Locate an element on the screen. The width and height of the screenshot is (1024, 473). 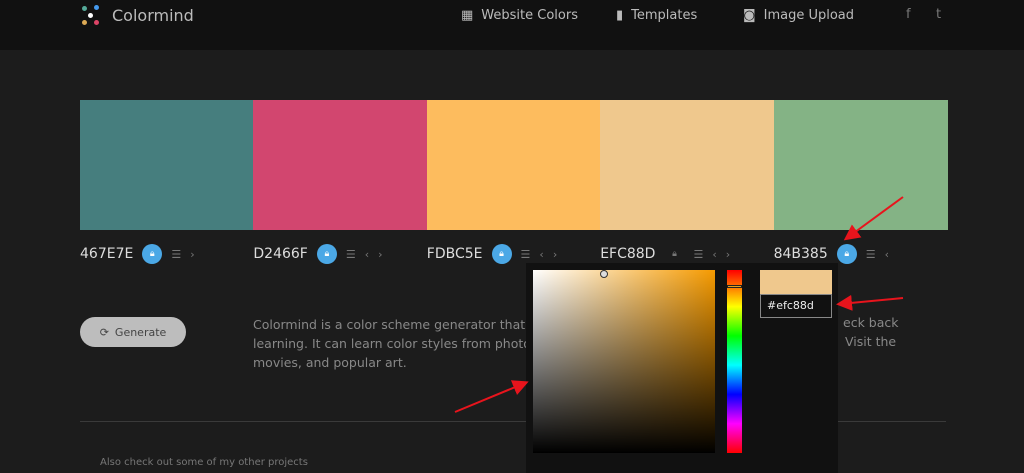
arrow-to-lock is located at coordinates (873, 218).